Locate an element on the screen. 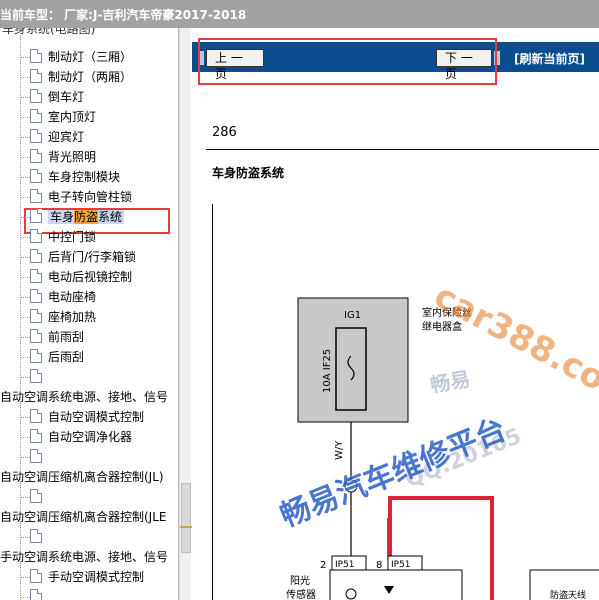  tree-item: 室内顶灯 is located at coordinates (63, 117).